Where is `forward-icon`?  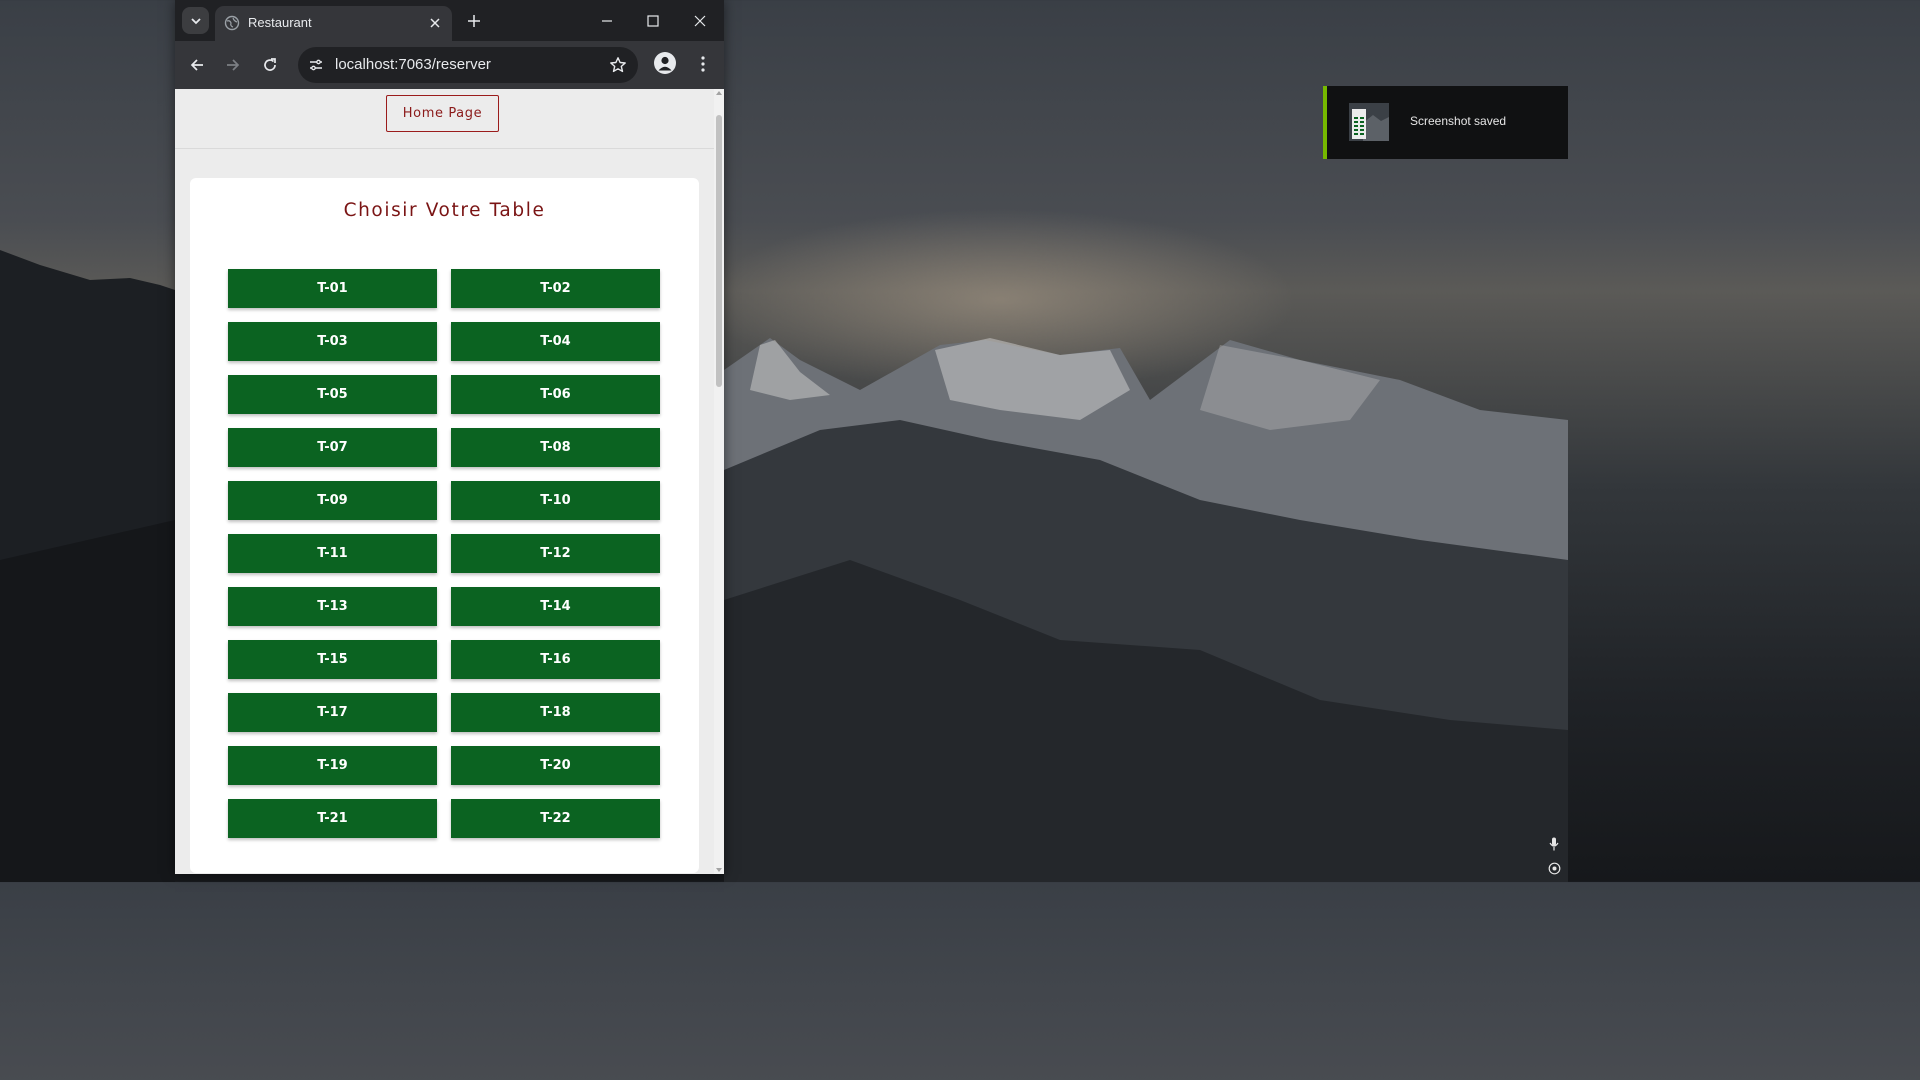 forward-icon is located at coordinates (233, 65).